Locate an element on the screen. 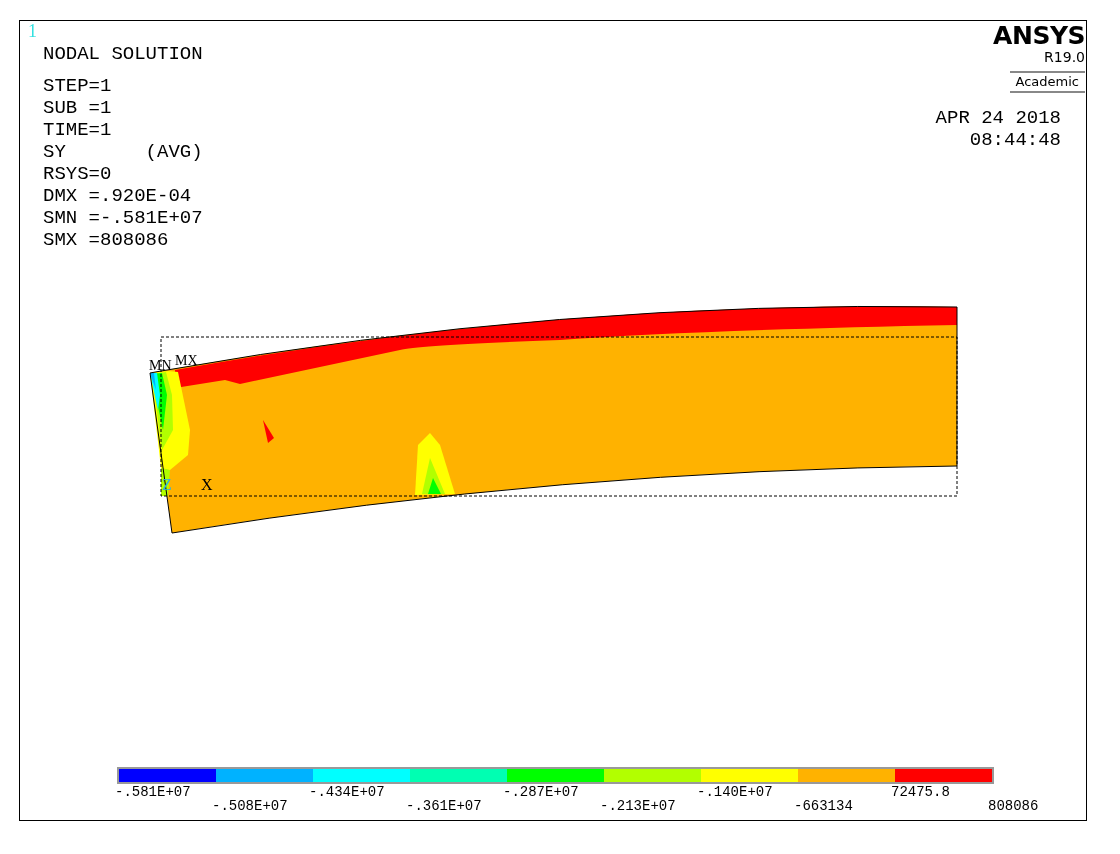  solution-info: TIME=1 is located at coordinates (78, 130).